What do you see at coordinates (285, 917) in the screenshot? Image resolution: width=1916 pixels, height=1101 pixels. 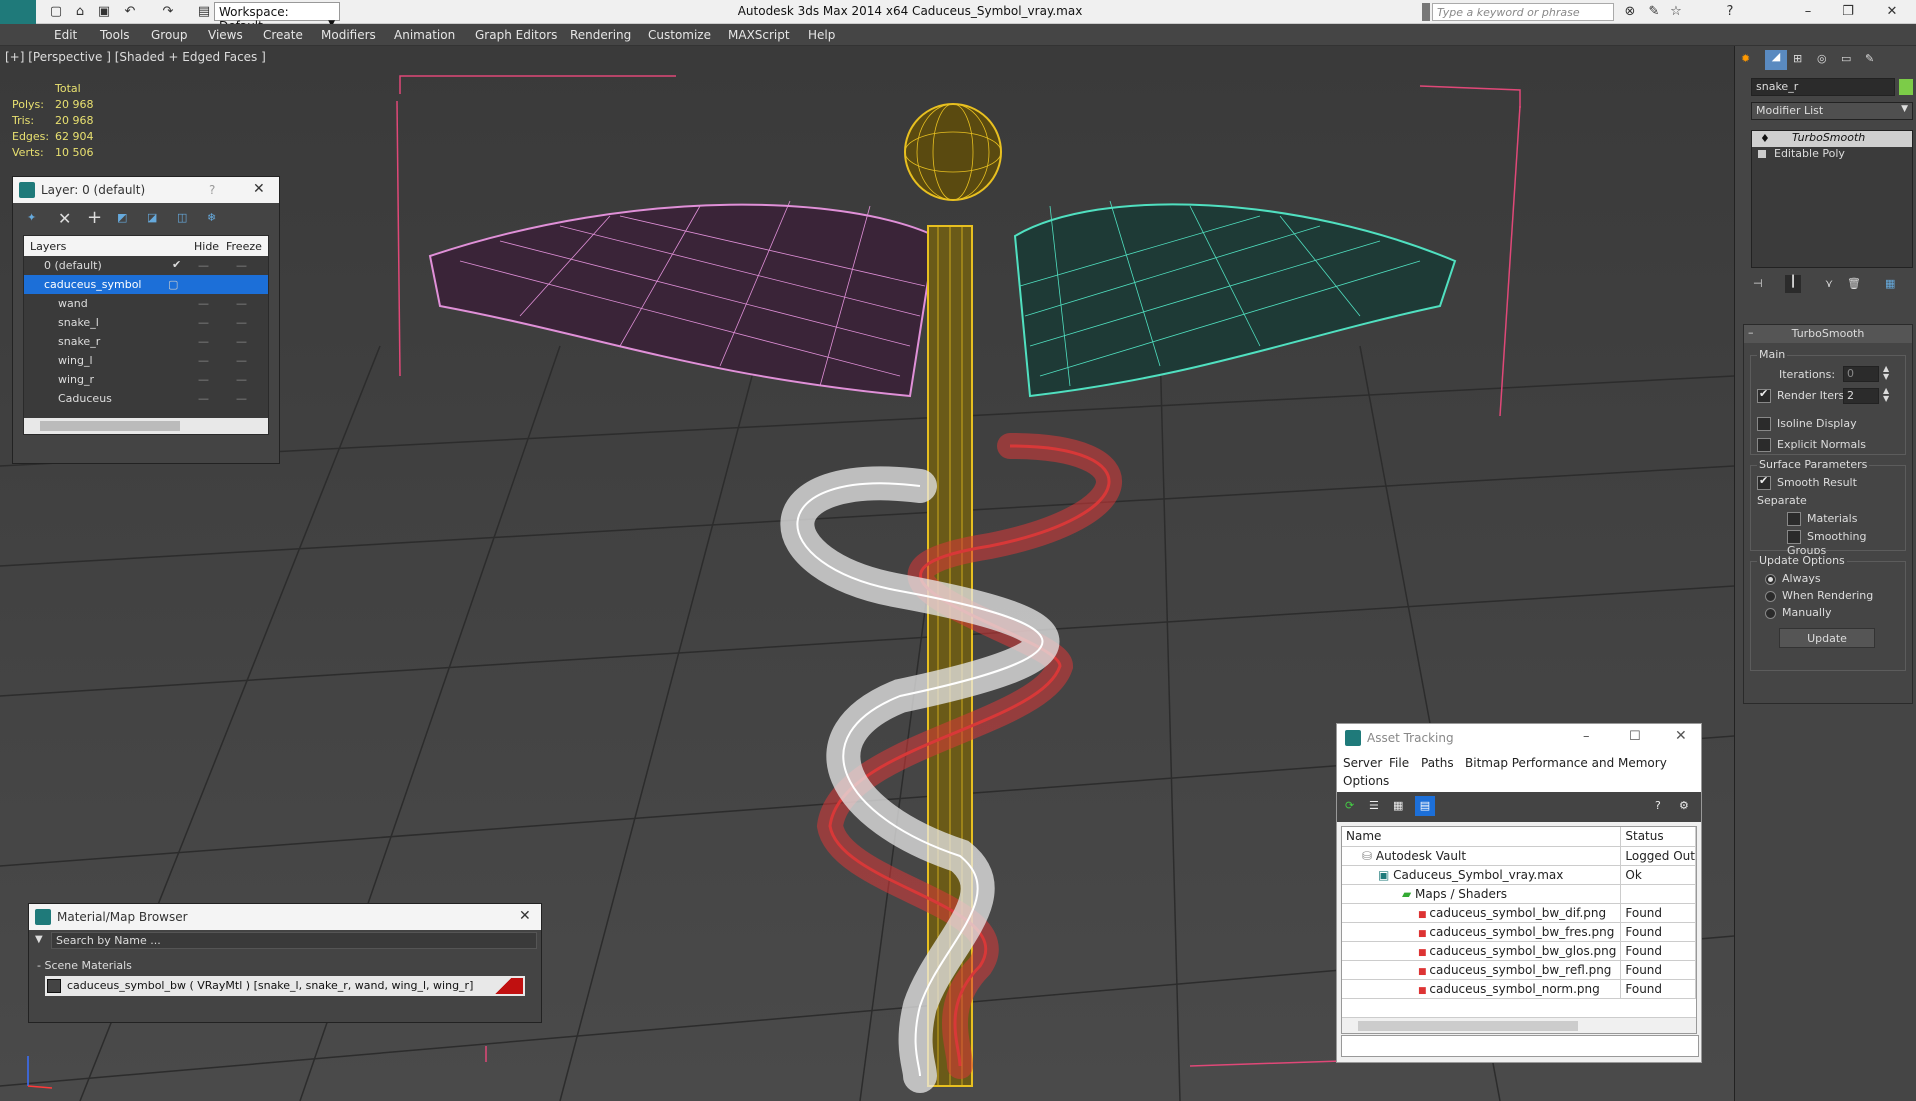 I see `material-browser-titlebar: Material/Map Browser ✕` at bounding box center [285, 917].